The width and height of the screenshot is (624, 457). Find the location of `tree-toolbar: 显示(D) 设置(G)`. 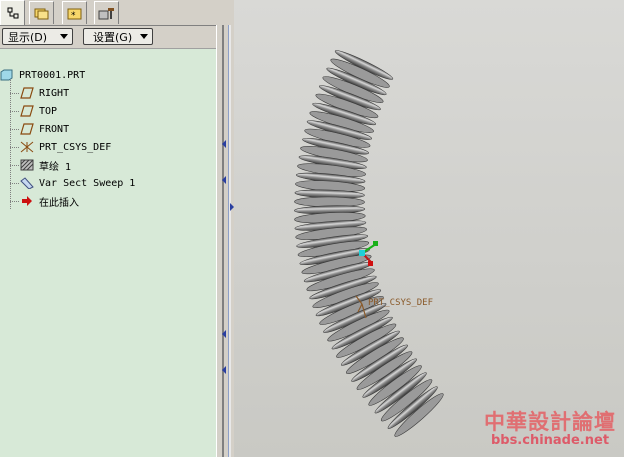

tree-toolbar: 显示(D) 设置(G) is located at coordinates (108, 36).